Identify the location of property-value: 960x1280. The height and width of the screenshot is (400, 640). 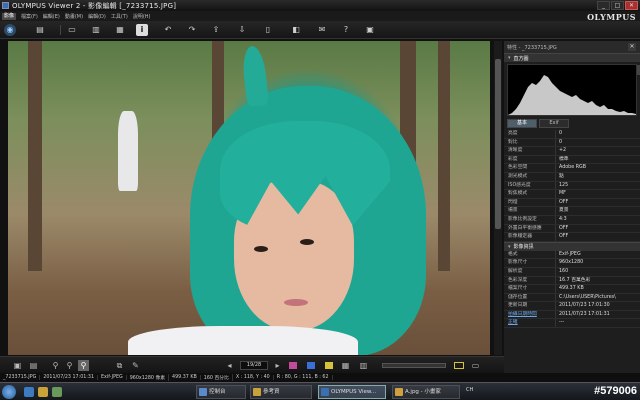
(571, 263).